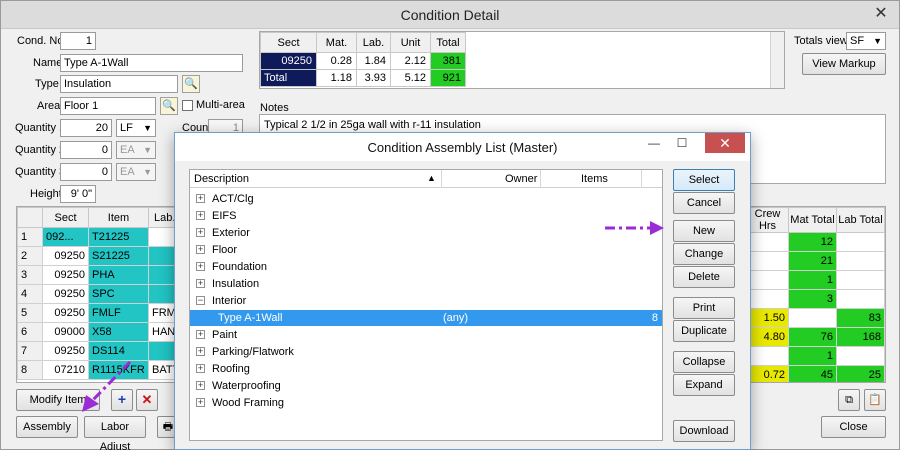  What do you see at coordinates (654, 143) in the screenshot?
I see `minimize-icon: —` at bounding box center [654, 143].